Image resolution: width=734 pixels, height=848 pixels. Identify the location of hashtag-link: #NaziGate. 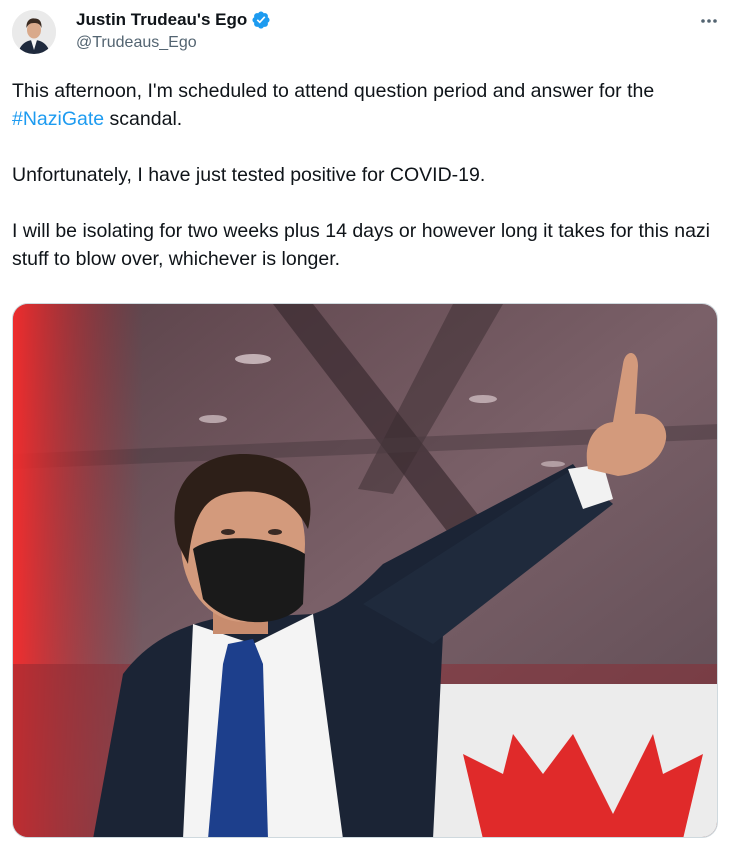
(58, 119).